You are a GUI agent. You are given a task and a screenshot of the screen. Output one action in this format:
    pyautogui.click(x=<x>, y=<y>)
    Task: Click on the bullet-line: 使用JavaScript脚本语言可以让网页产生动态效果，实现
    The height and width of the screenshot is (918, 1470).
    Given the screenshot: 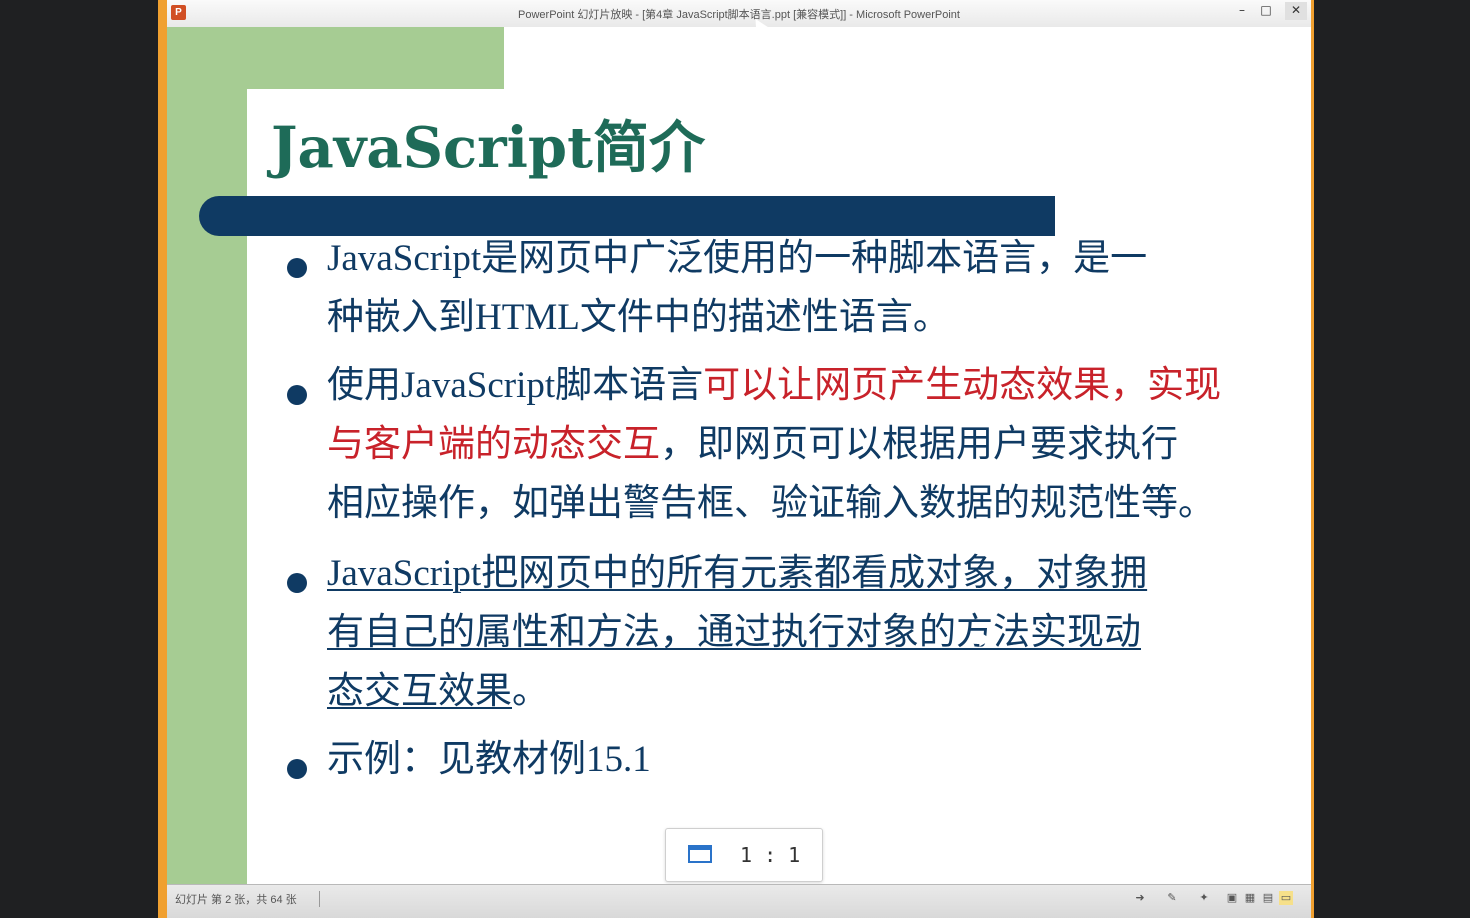 What is the action you would take?
    pyautogui.click(x=819, y=385)
    